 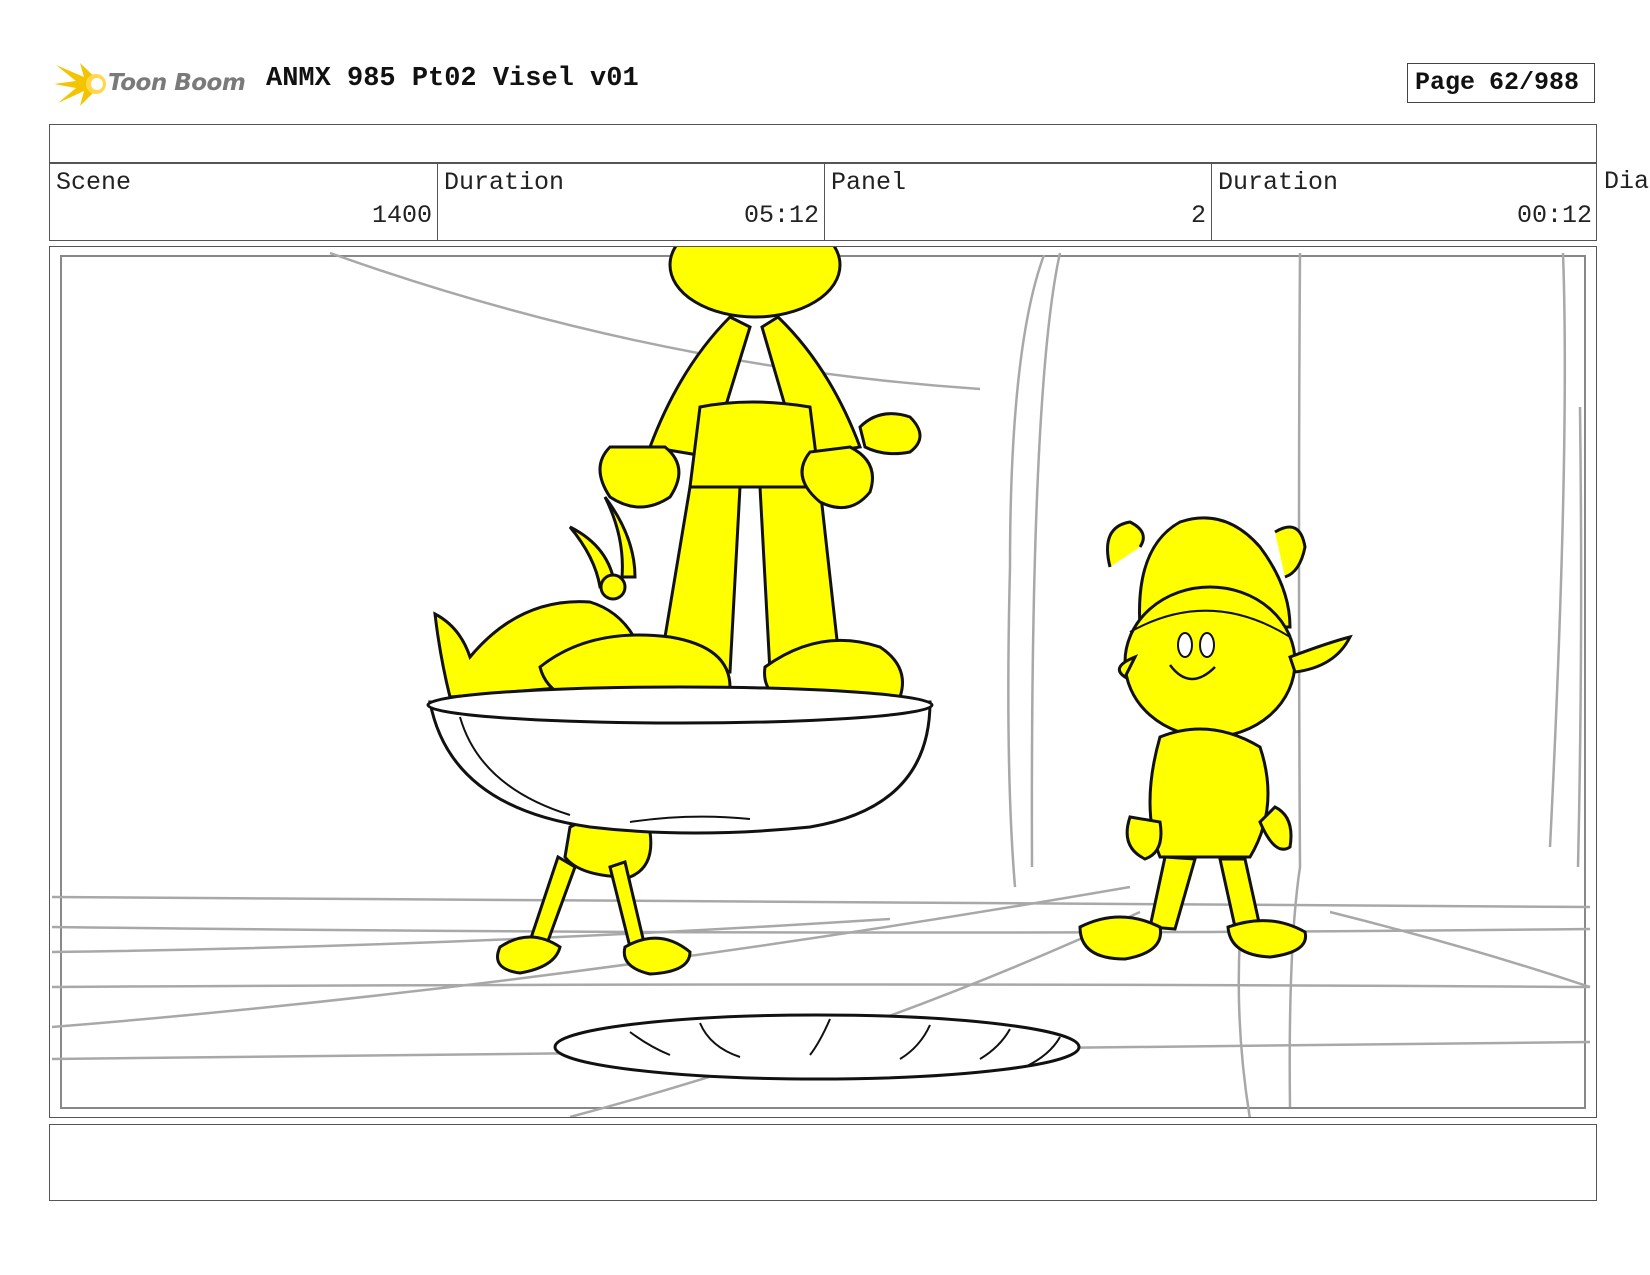 What do you see at coordinates (177, 83) in the screenshot?
I see `brand-name: Toon Boom` at bounding box center [177, 83].